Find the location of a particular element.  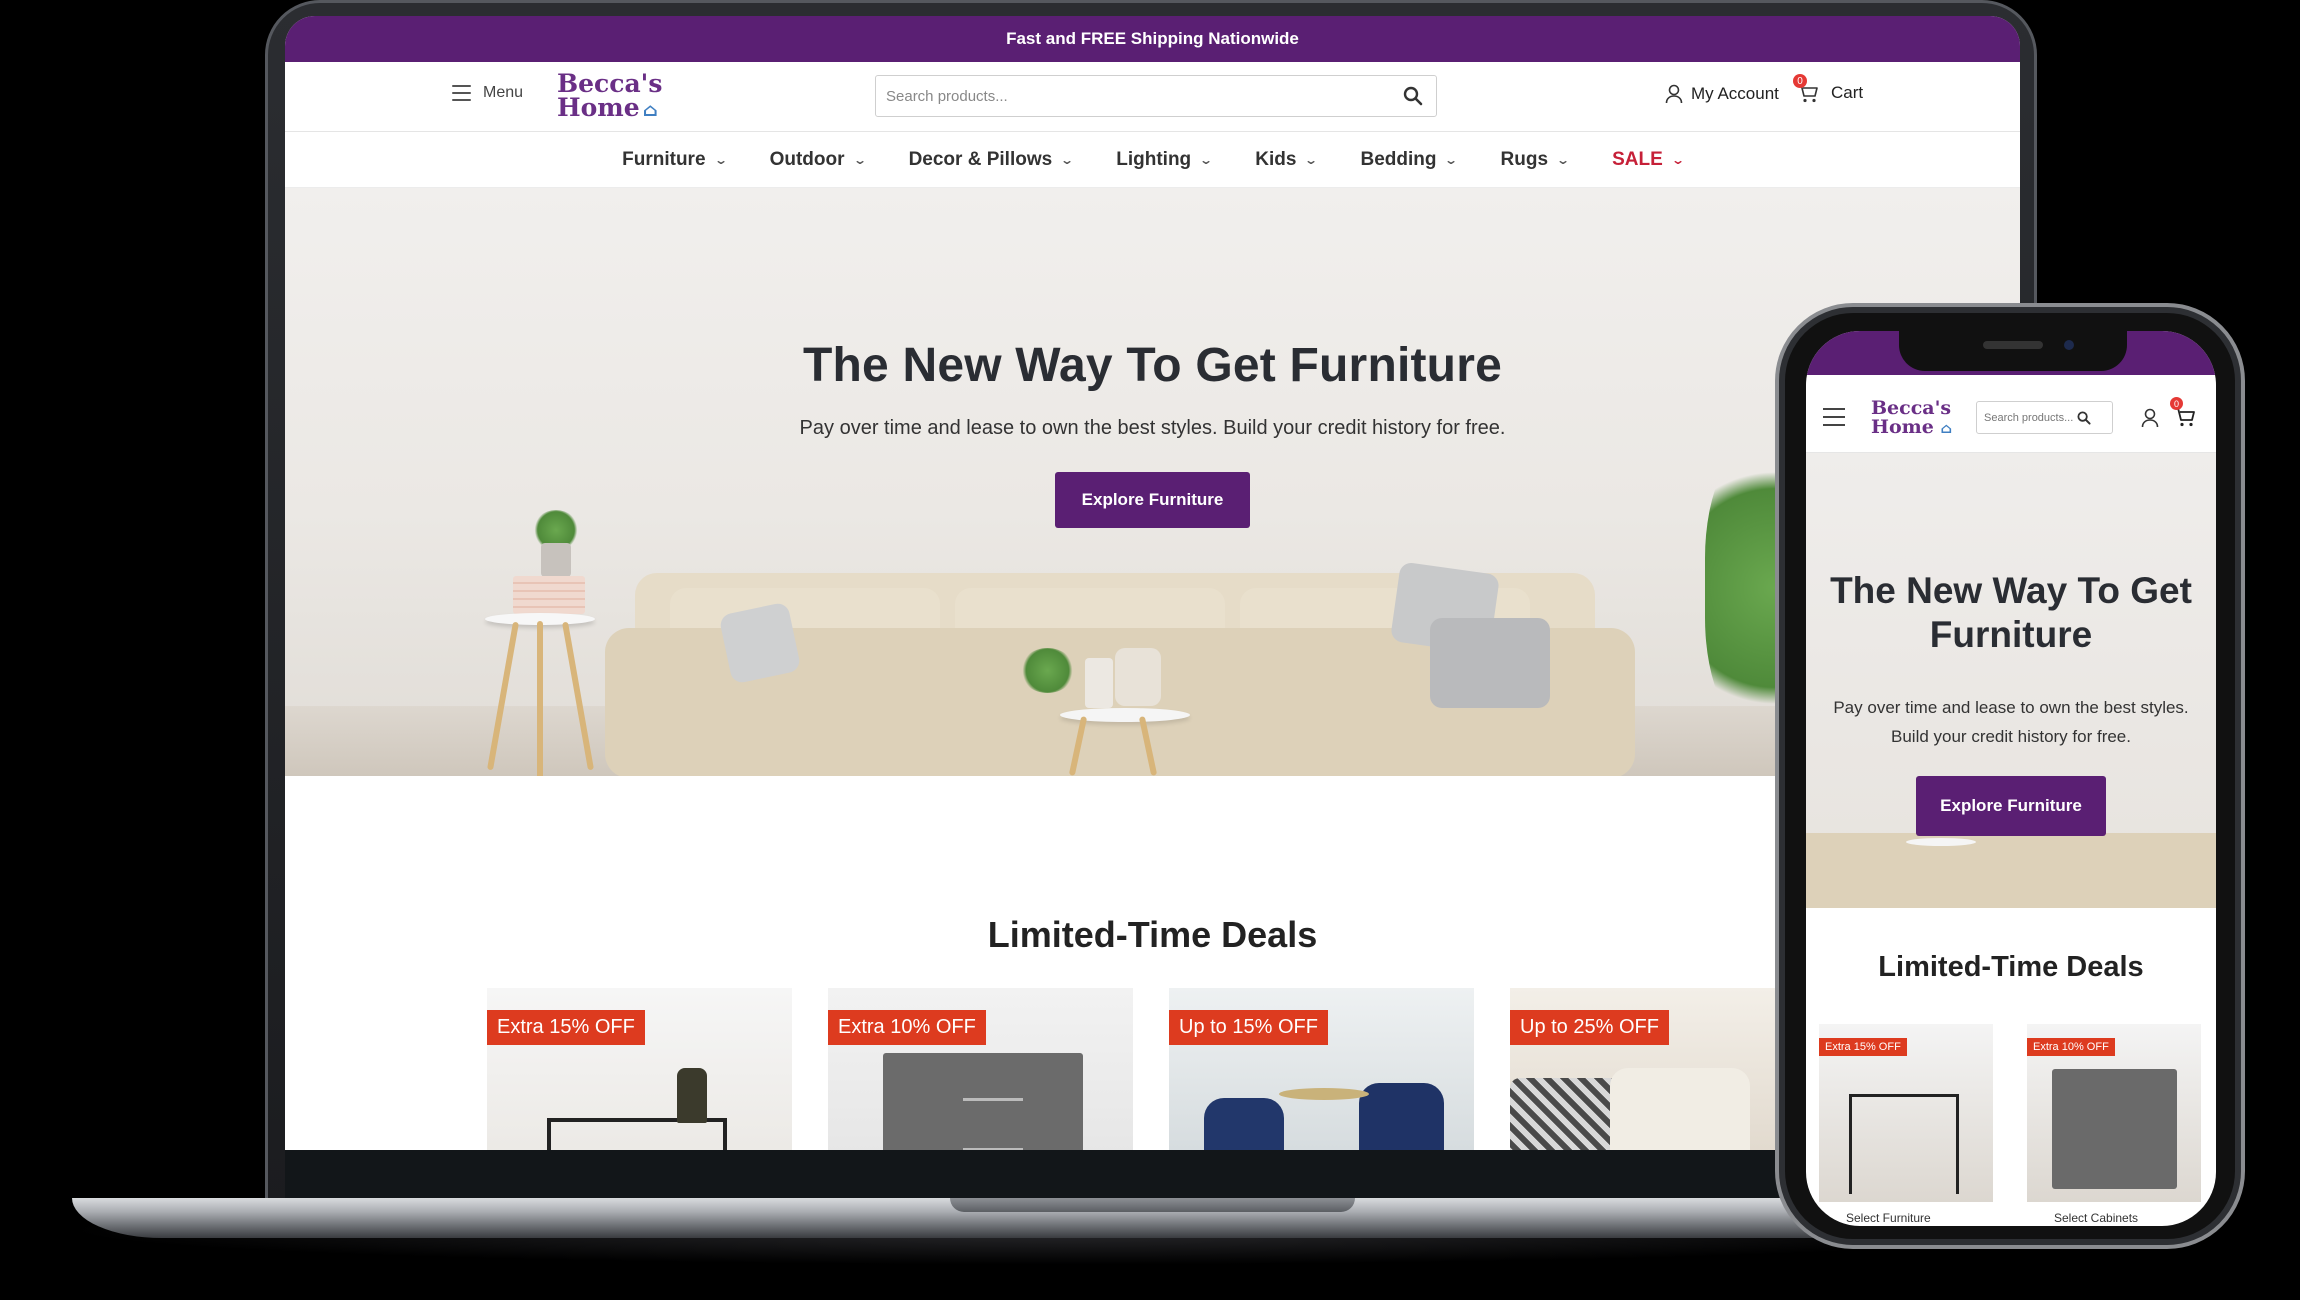

sofa-image is located at coordinates (2011, 870).